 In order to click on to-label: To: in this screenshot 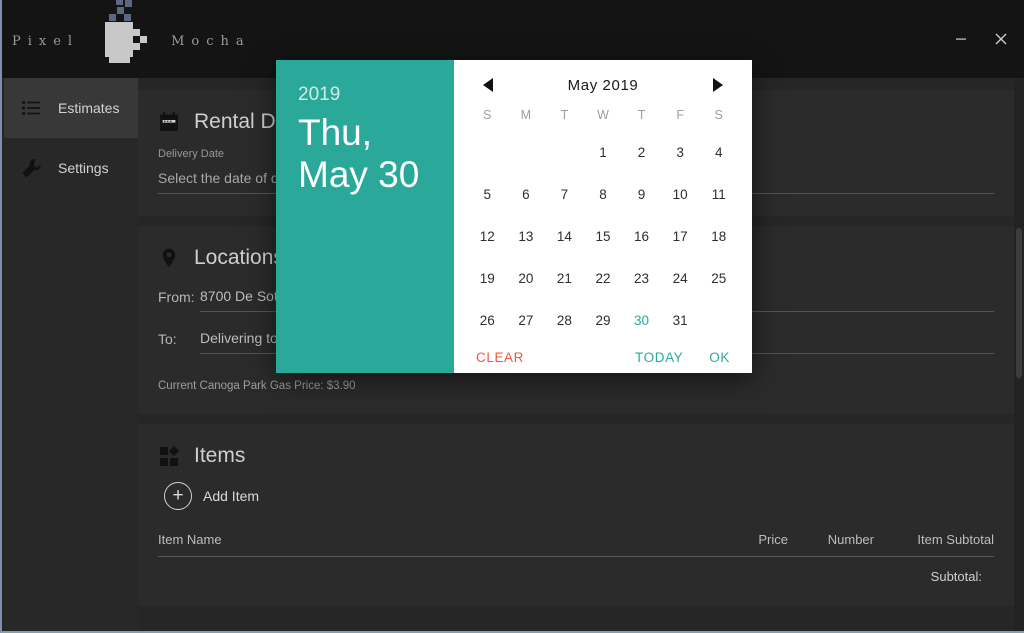, I will do `click(167, 339)`.